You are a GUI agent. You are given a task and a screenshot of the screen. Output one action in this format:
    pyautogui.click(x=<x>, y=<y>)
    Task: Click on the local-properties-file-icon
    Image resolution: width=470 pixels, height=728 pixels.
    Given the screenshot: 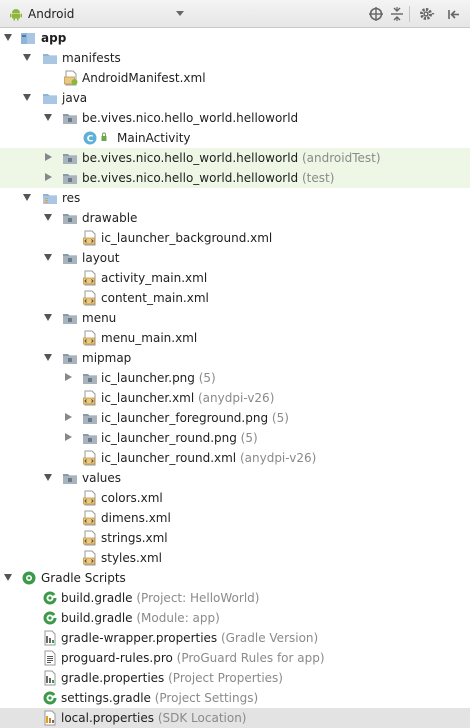 What is the action you would take?
    pyautogui.click(x=50, y=718)
    